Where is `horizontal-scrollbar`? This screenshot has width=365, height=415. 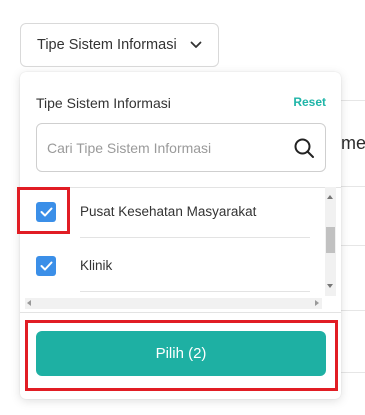
horizontal-scrollbar is located at coordinates (173, 303).